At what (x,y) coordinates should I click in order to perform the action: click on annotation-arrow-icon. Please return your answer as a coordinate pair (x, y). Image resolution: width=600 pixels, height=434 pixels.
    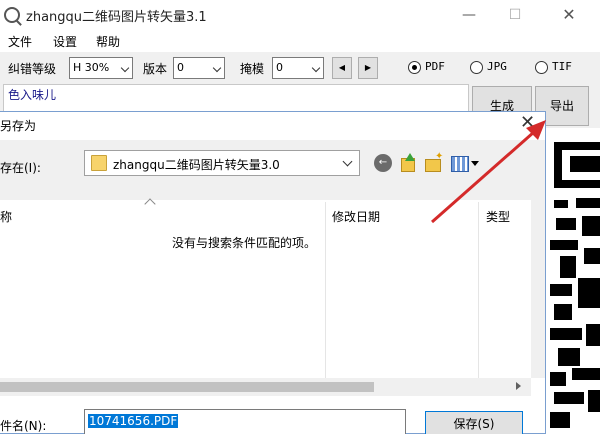
    Looking at the image, I should click on (488, 172).